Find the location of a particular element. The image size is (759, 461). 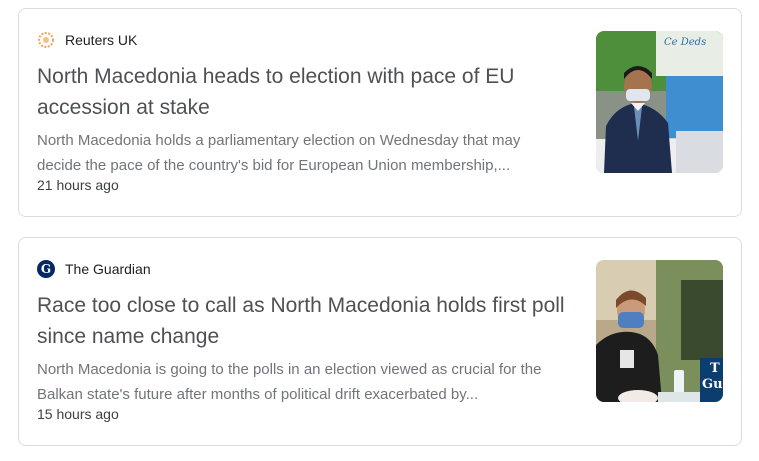

headline-line: since name change is located at coordinates (307, 336).